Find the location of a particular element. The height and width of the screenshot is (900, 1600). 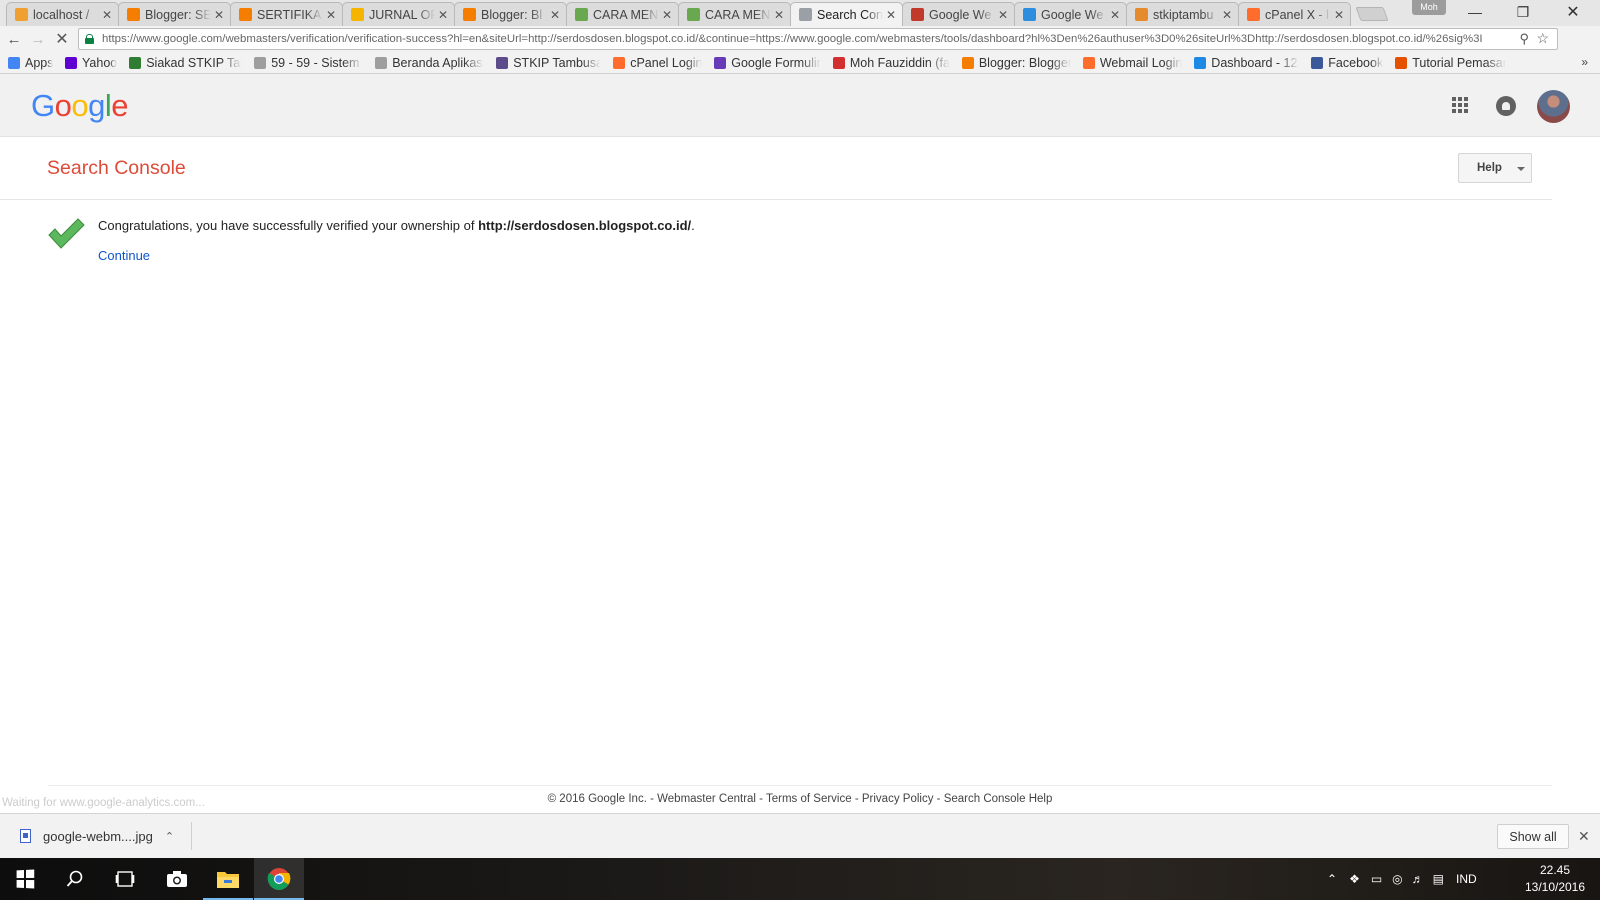

apps-grid-icon is located at coordinates (1460, 105).